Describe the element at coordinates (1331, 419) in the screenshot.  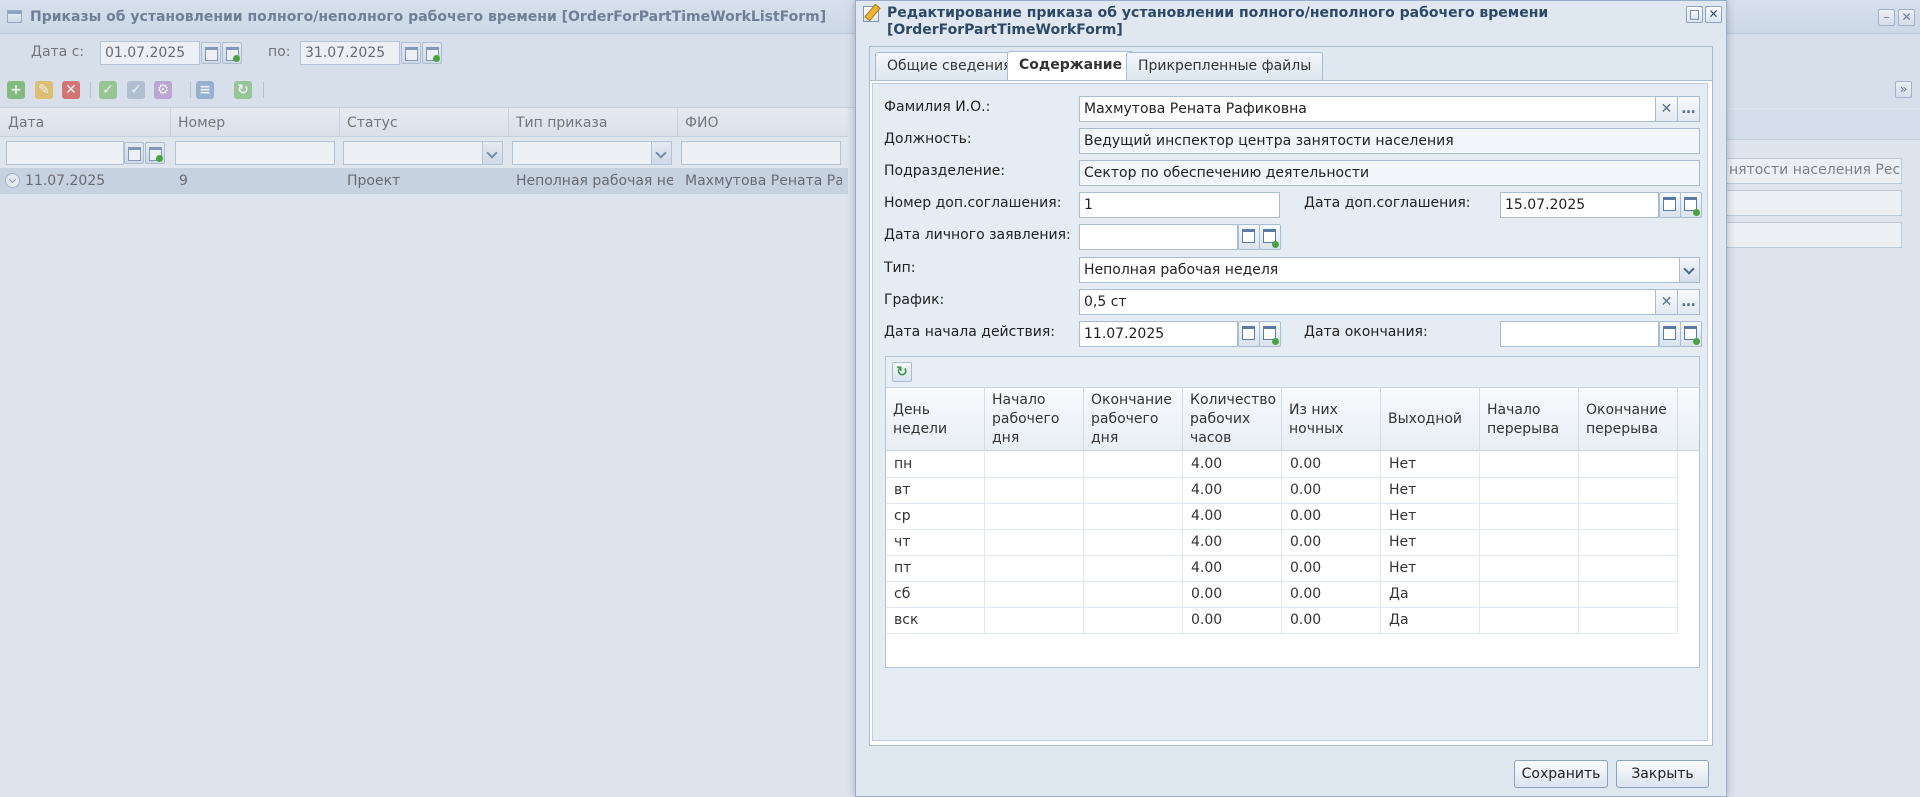
I see `column-header: Из них ночных` at that location.